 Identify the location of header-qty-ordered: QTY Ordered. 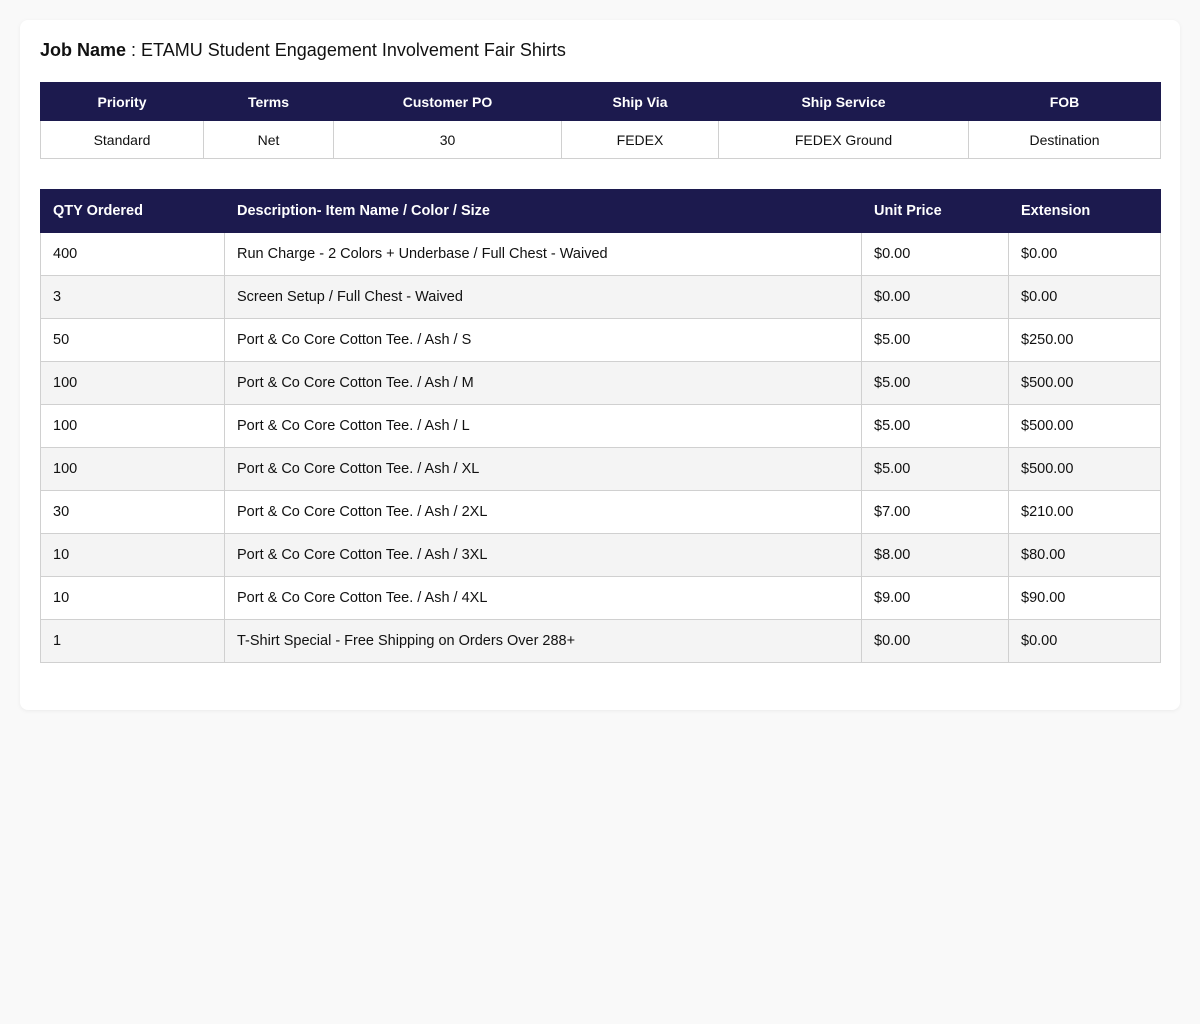
(132, 211).